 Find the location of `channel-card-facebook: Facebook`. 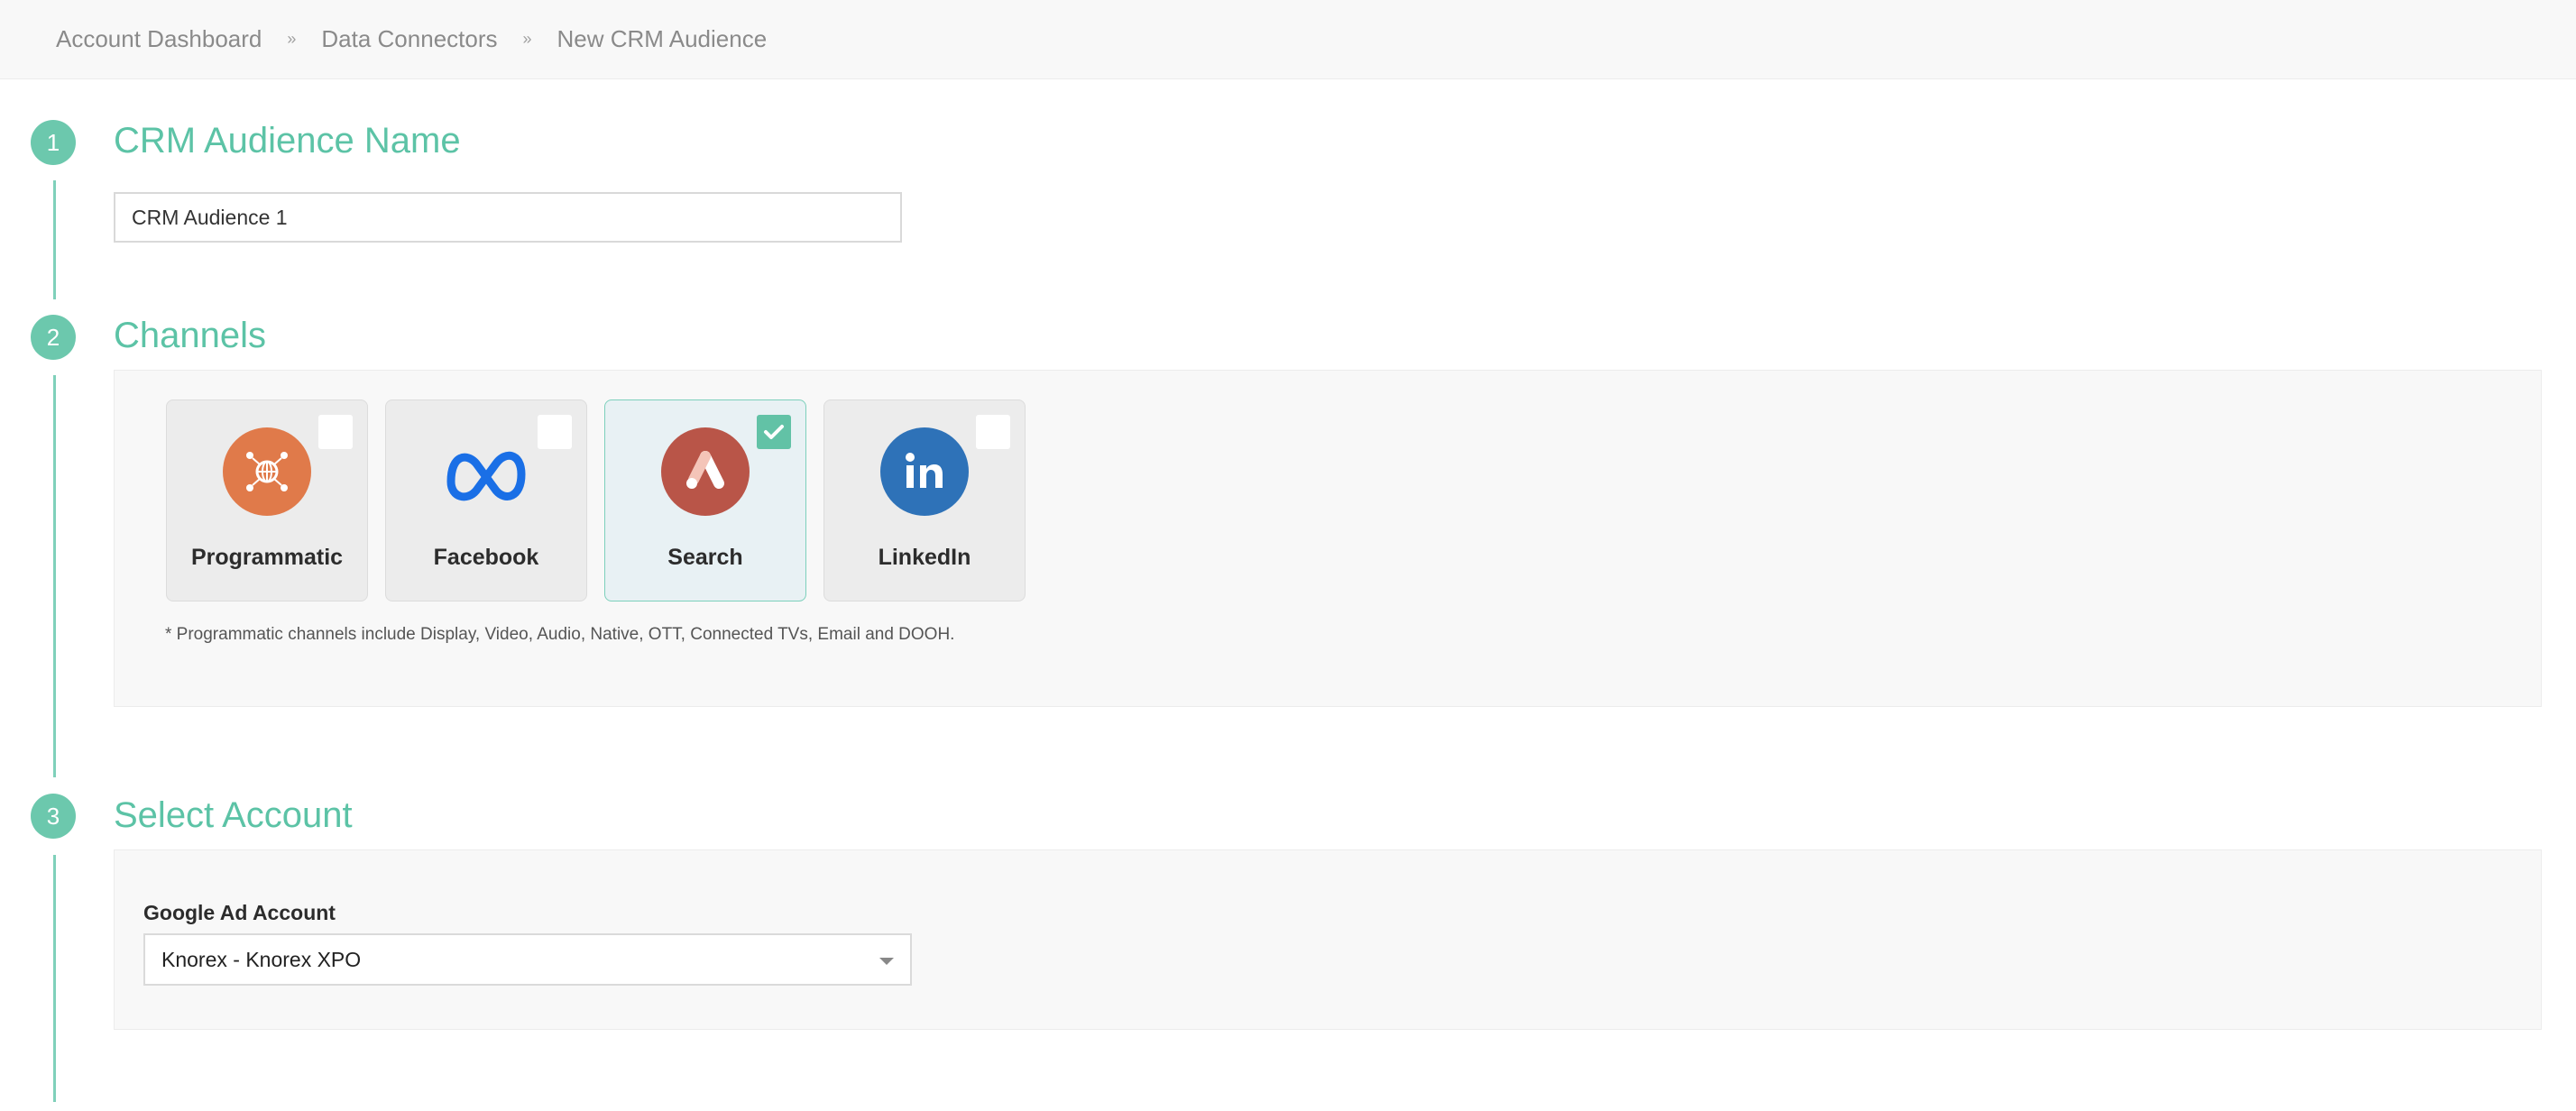

channel-card-facebook: Facebook is located at coordinates (486, 500).